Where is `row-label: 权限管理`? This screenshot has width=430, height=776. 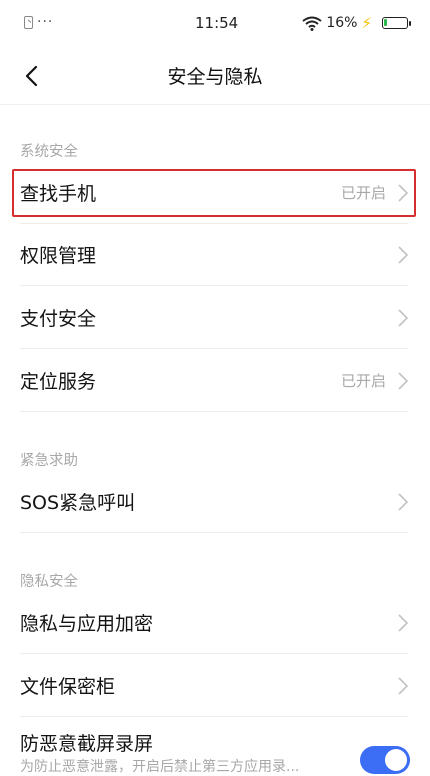
row-label: 权限管理 is located at coordinates (58, 256).